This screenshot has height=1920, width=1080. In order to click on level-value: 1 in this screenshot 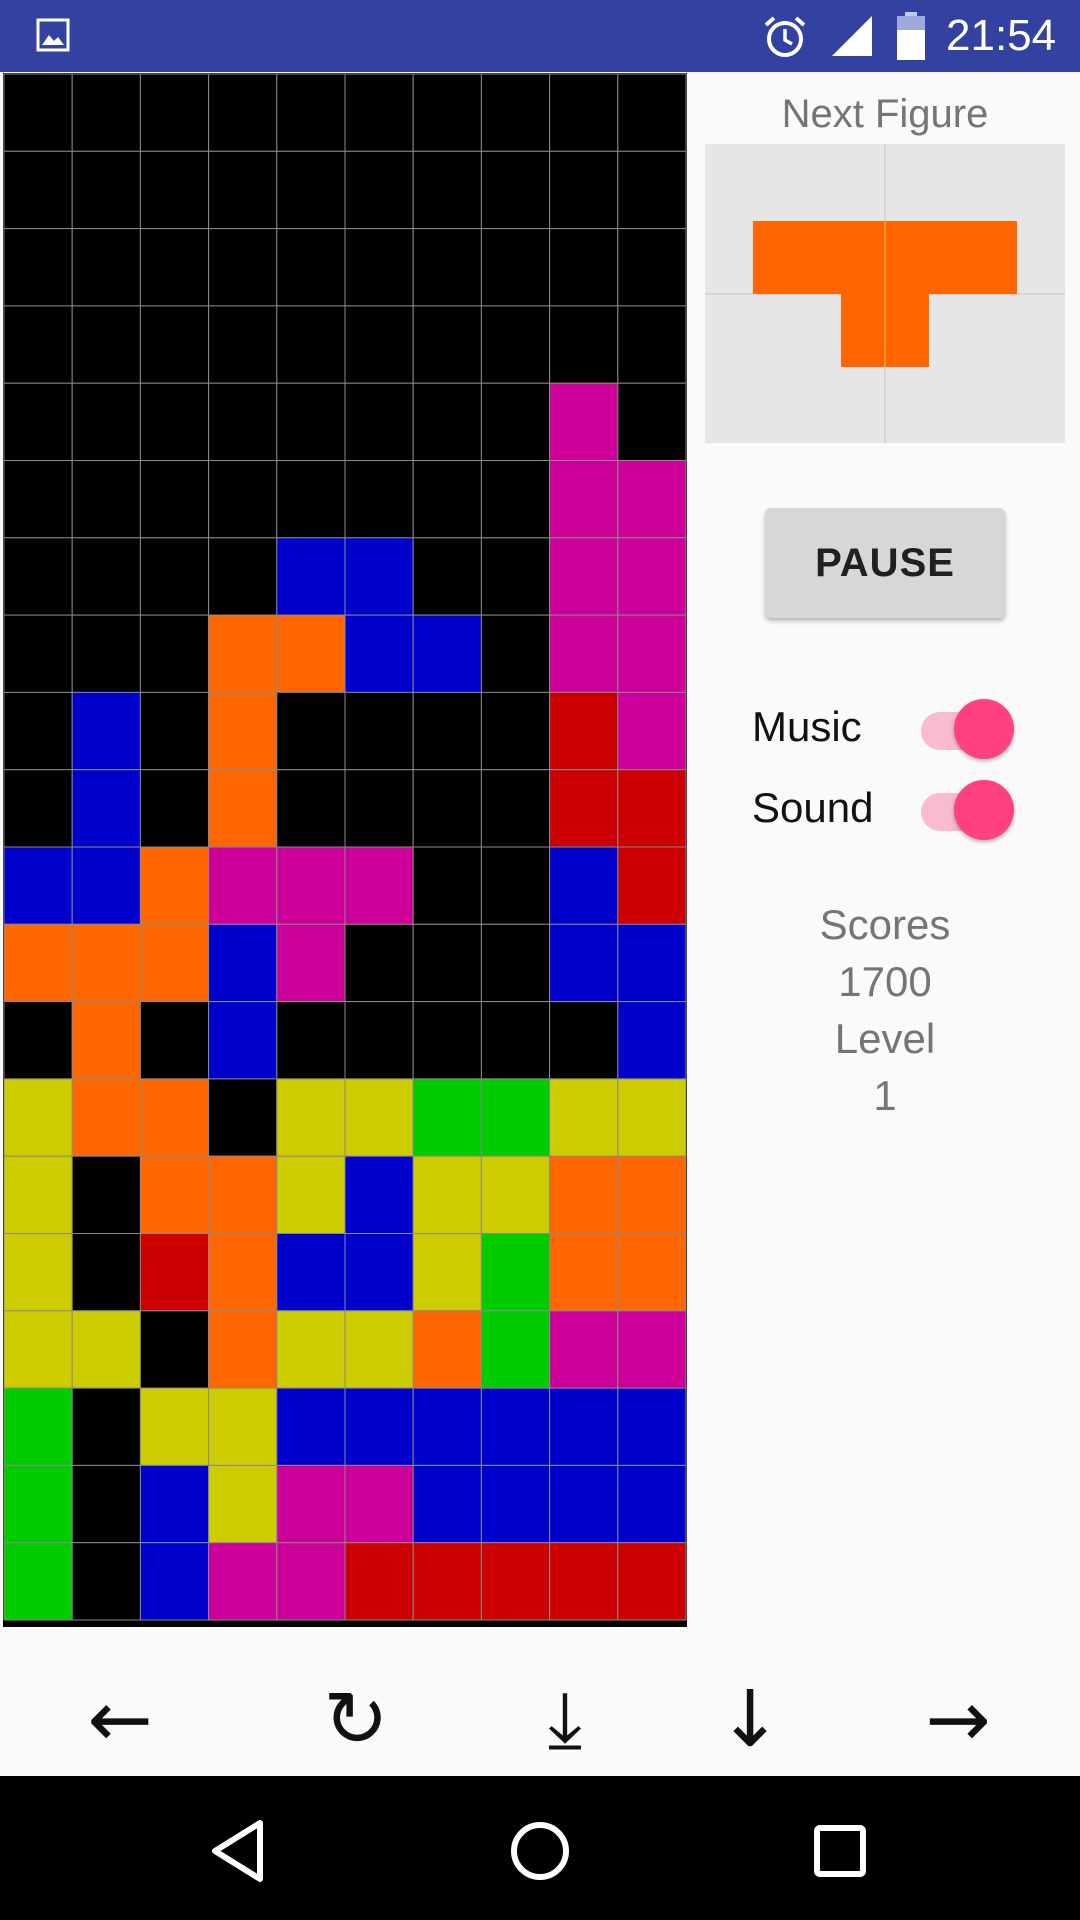, I will do `click(885, 1095)`.